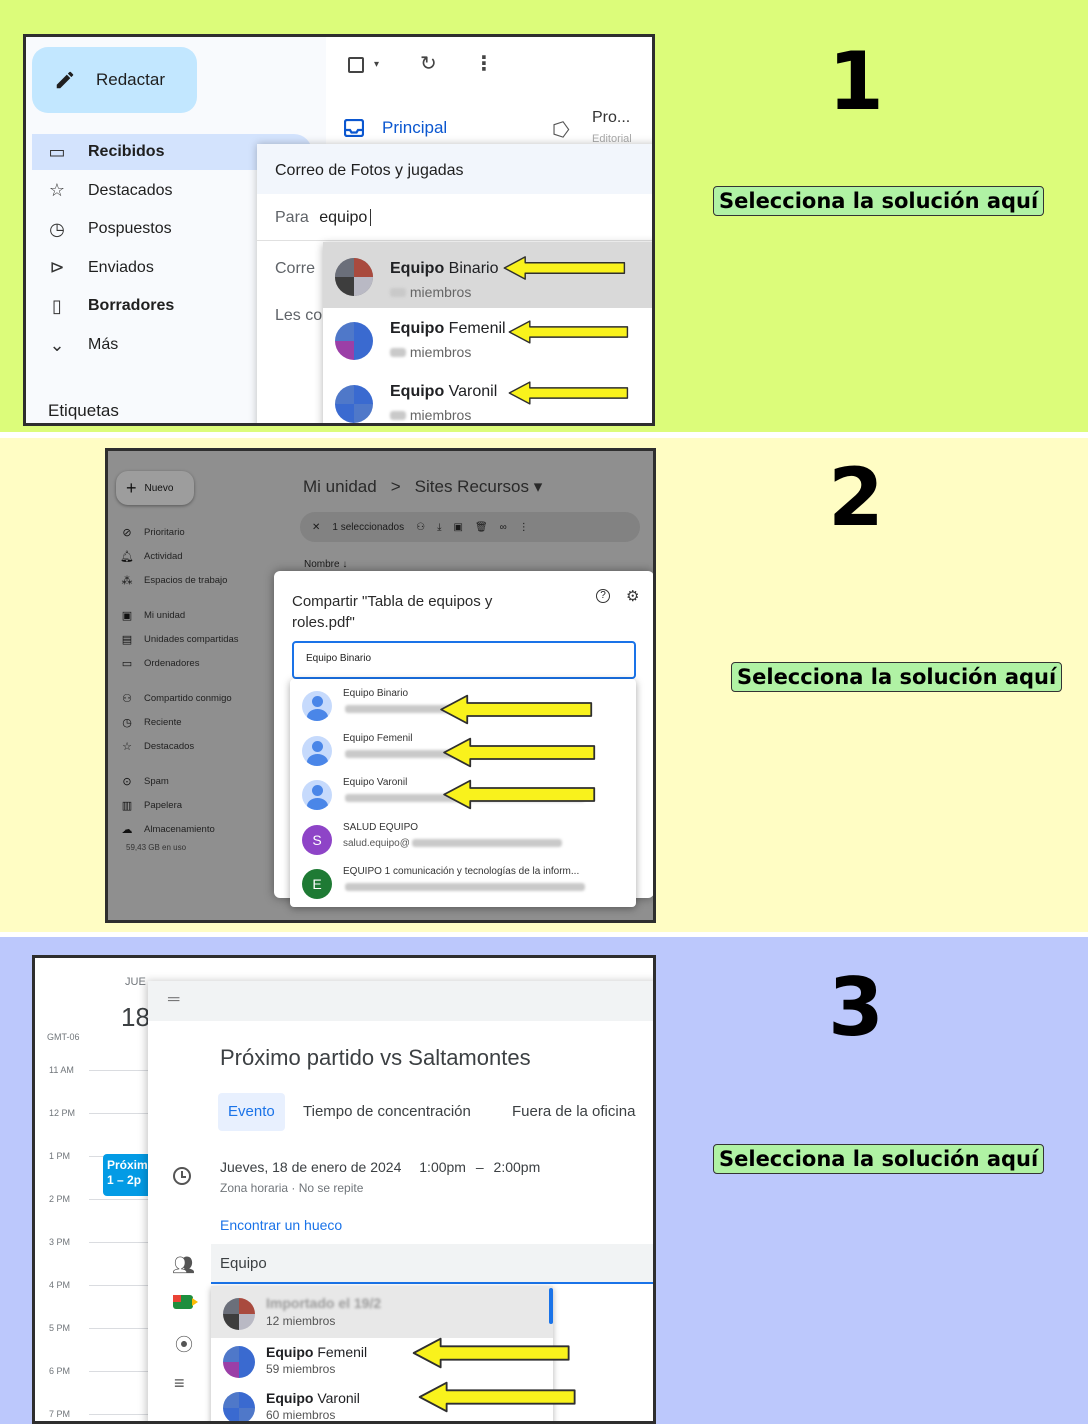 The image size is (1088, 1424). I want to click on select-checkbox, so click(356, 65).